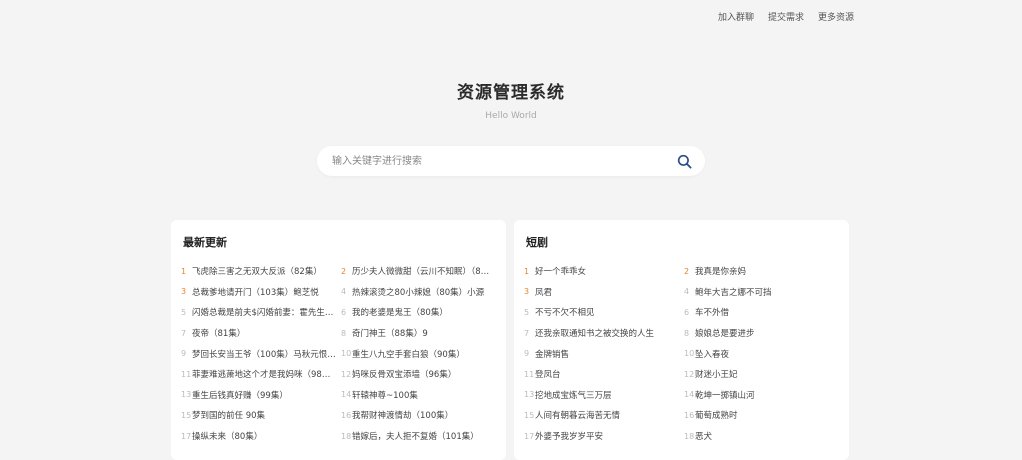 The width and height of the screenshot is (1022, 460). Describe the element at coordinates (604, 415) in the screenshot. I see `list-item: 15 人间有朝暮云海苦无情` at that location.